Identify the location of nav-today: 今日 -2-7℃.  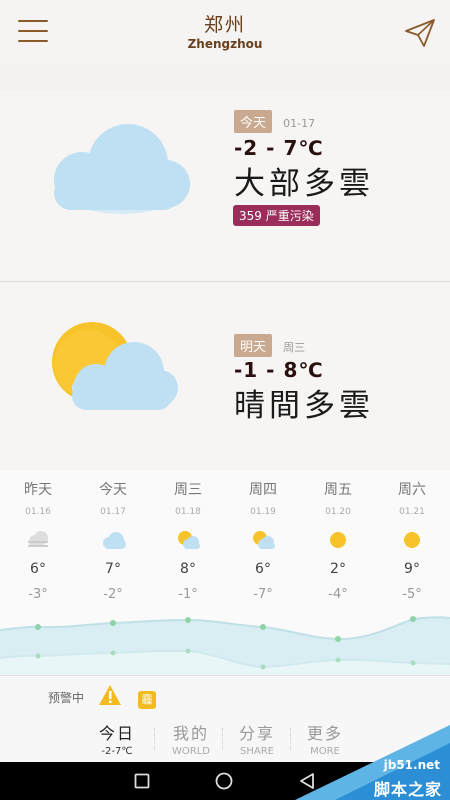
(117, 738).